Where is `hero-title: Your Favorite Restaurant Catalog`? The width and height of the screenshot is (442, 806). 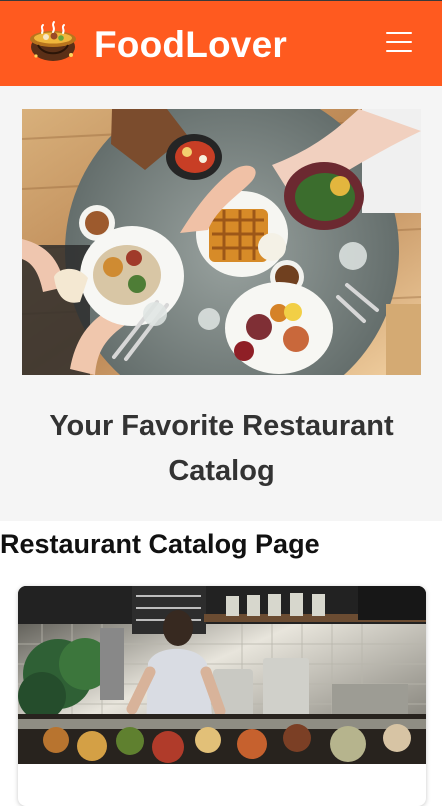 hero-title: Your Favorite Restaurant Catalog is located at coordinates (221, 448).